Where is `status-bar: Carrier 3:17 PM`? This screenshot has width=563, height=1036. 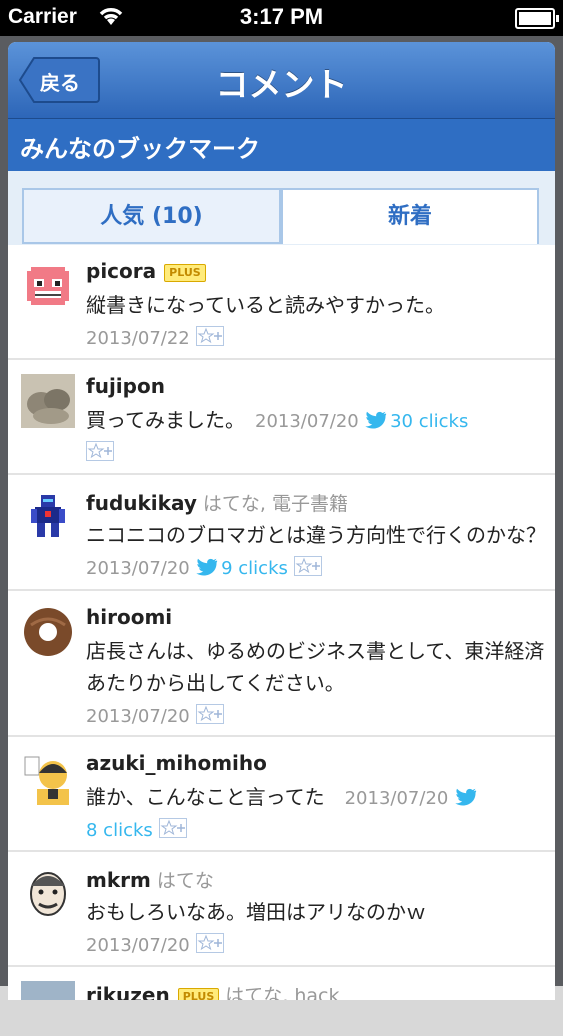 status-bar: Carrier 3:17 PM is located at coordinates (281, 18).